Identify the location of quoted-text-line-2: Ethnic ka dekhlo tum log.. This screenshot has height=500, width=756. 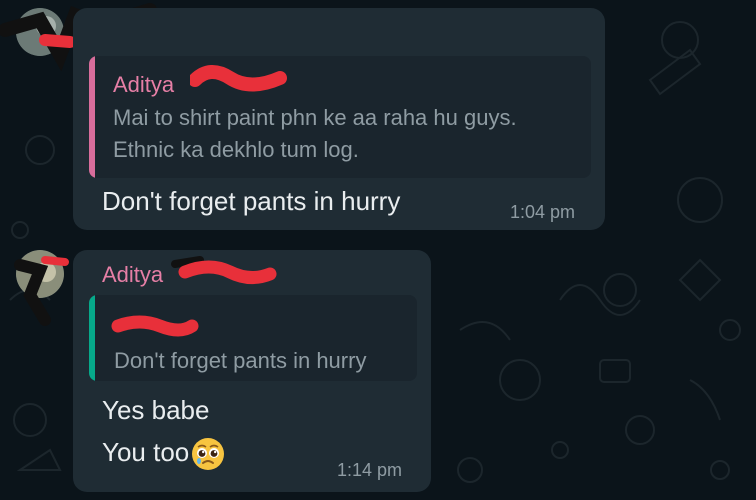
(236, 149).